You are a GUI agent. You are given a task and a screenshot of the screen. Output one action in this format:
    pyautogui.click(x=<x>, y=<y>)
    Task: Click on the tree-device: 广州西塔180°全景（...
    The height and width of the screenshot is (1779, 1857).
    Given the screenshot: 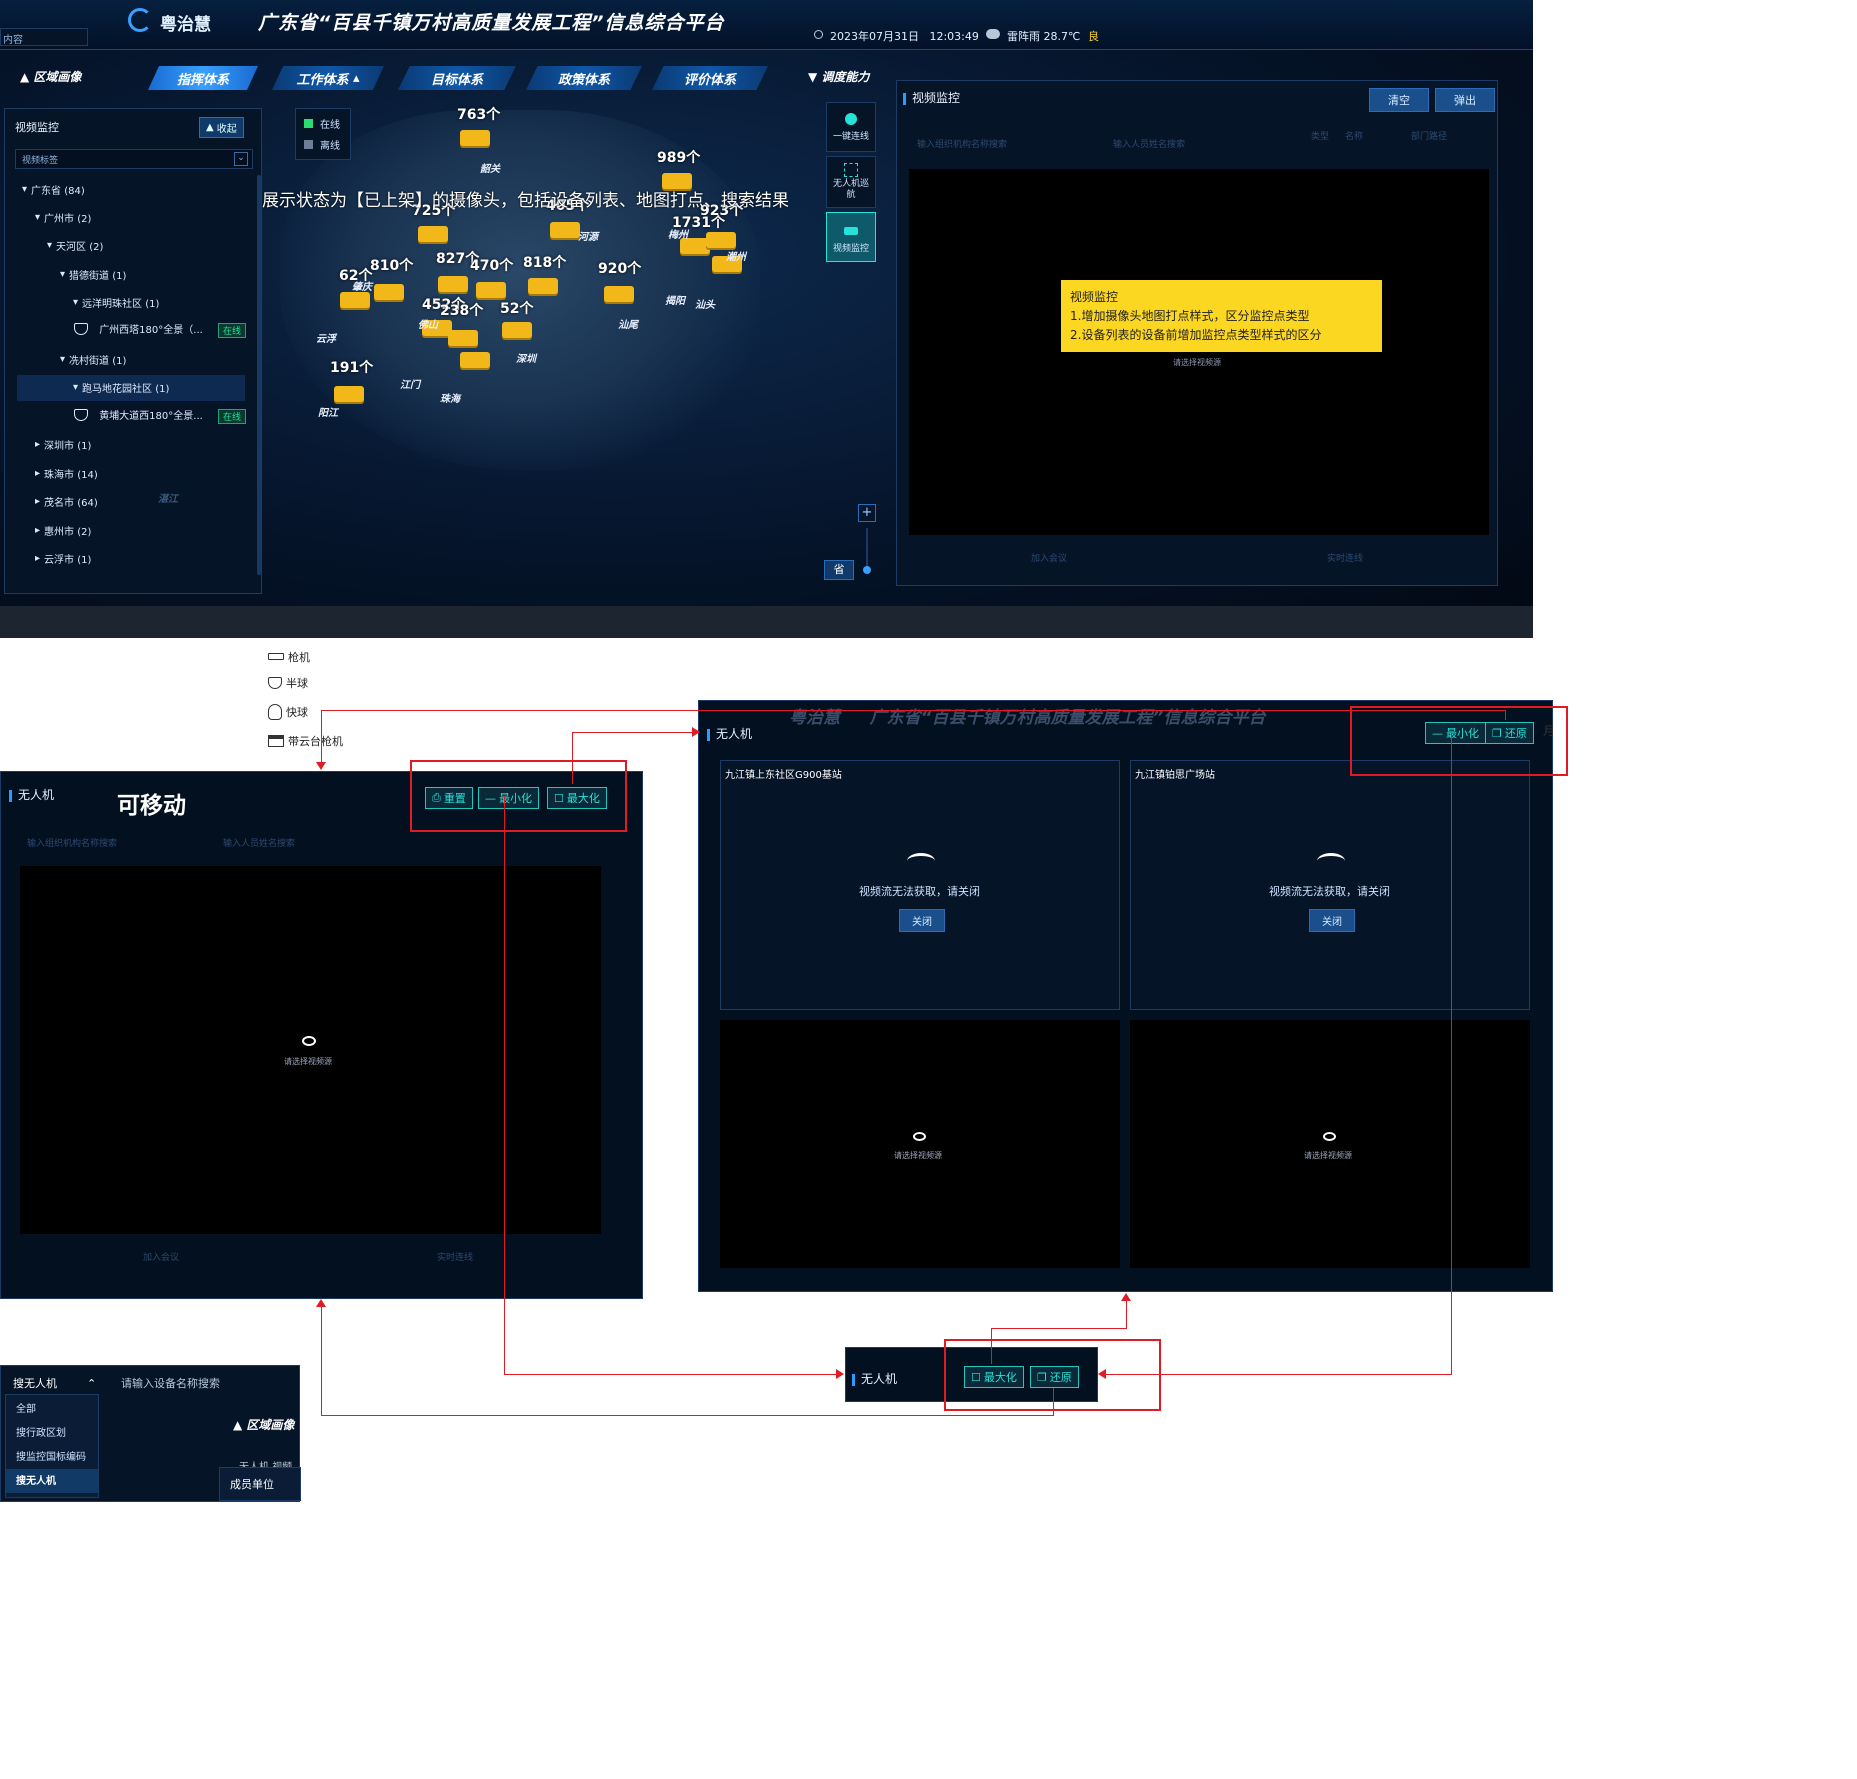 What is the action you would take?
    pyautogui.click(x=138, y=328)
    